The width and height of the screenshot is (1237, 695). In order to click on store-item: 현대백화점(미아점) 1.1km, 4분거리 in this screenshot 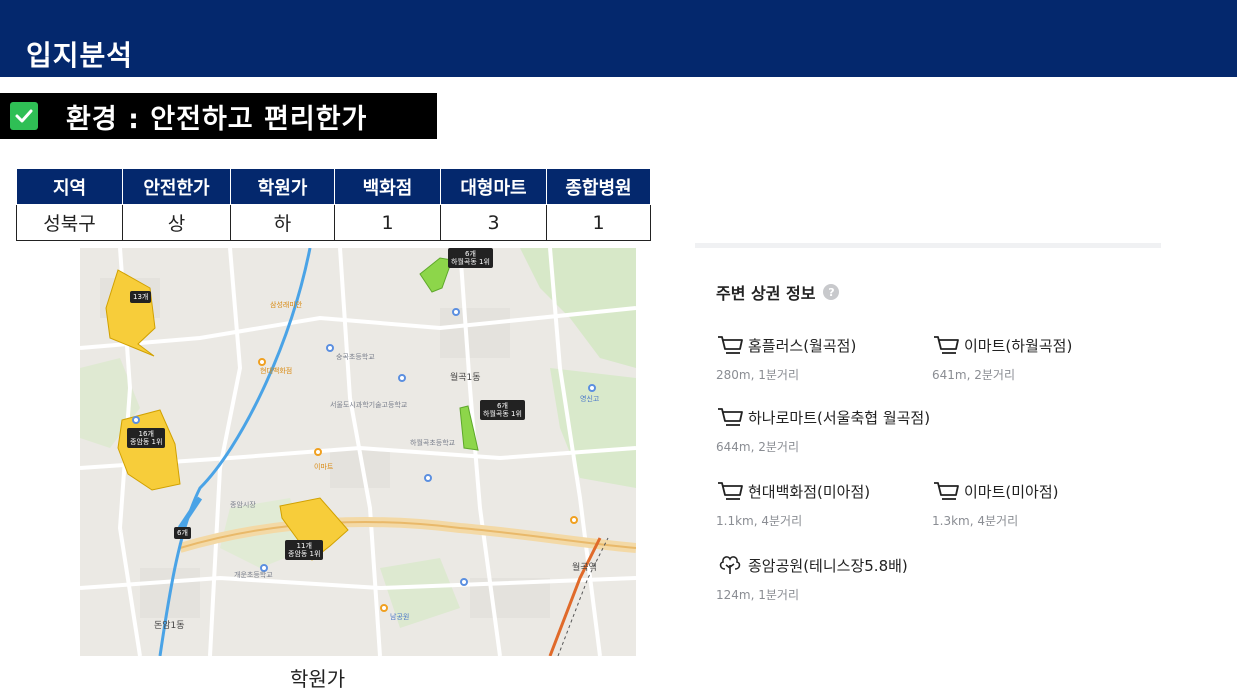, I will do `click(793, 504)`.